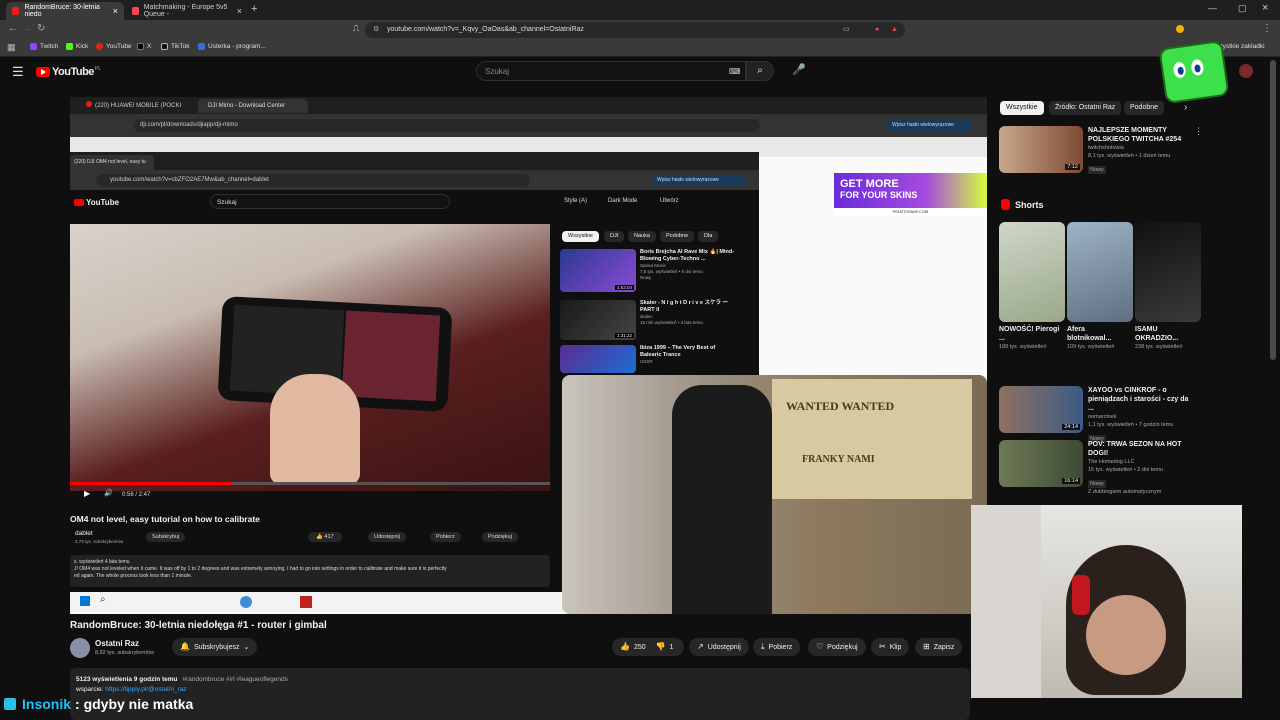 The height and width of the screenshot is (720, 1280). I want to click on recommendation-title: NAJLEPSZE MOMENTY POLSKIEGO TWITCHA #254, so click(1140, 135).